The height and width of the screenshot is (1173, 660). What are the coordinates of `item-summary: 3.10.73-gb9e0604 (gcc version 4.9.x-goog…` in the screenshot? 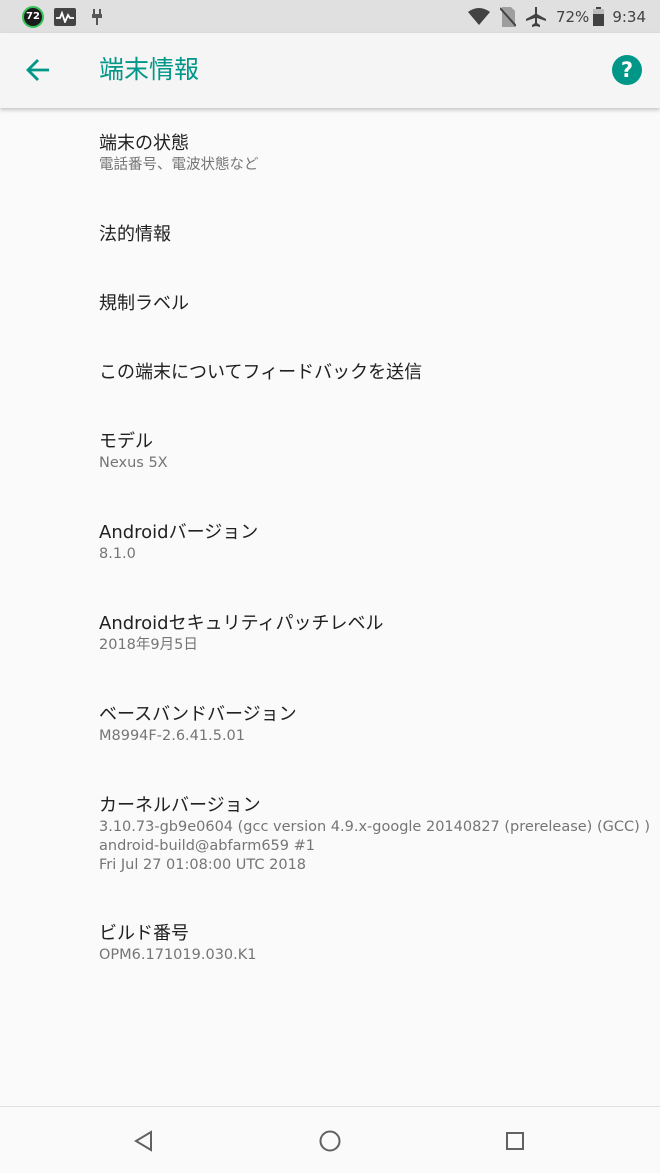 It's located at (379, 846).